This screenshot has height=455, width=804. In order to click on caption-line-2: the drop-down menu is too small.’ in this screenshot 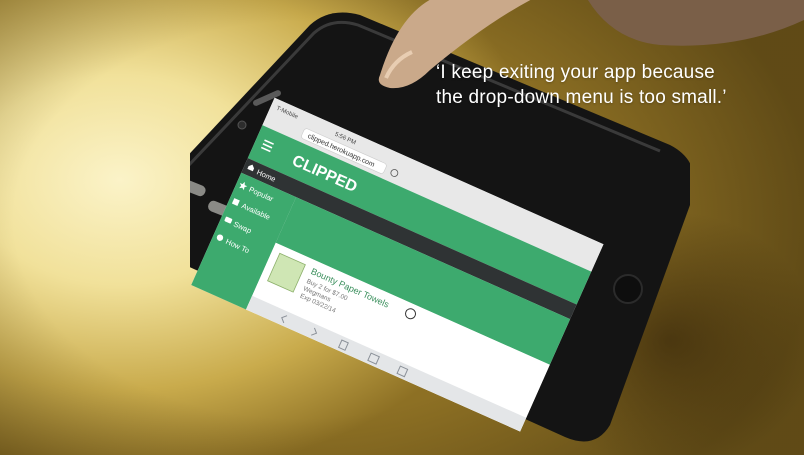, I will do `click(581, 97)`.